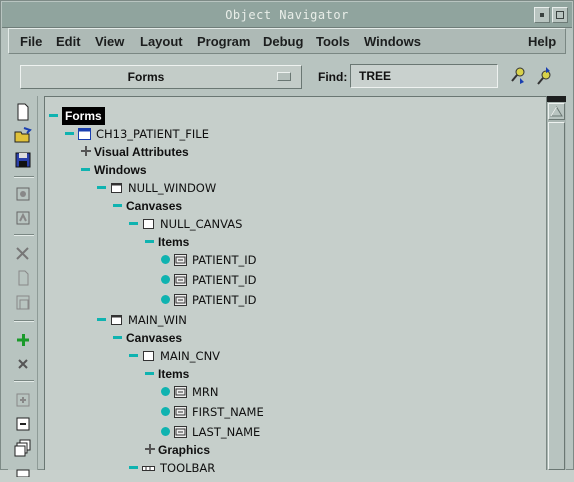  Describe the element at coordinates (154, 206) in the screenshot. I see `tree-node-label: Canvases` at that location.